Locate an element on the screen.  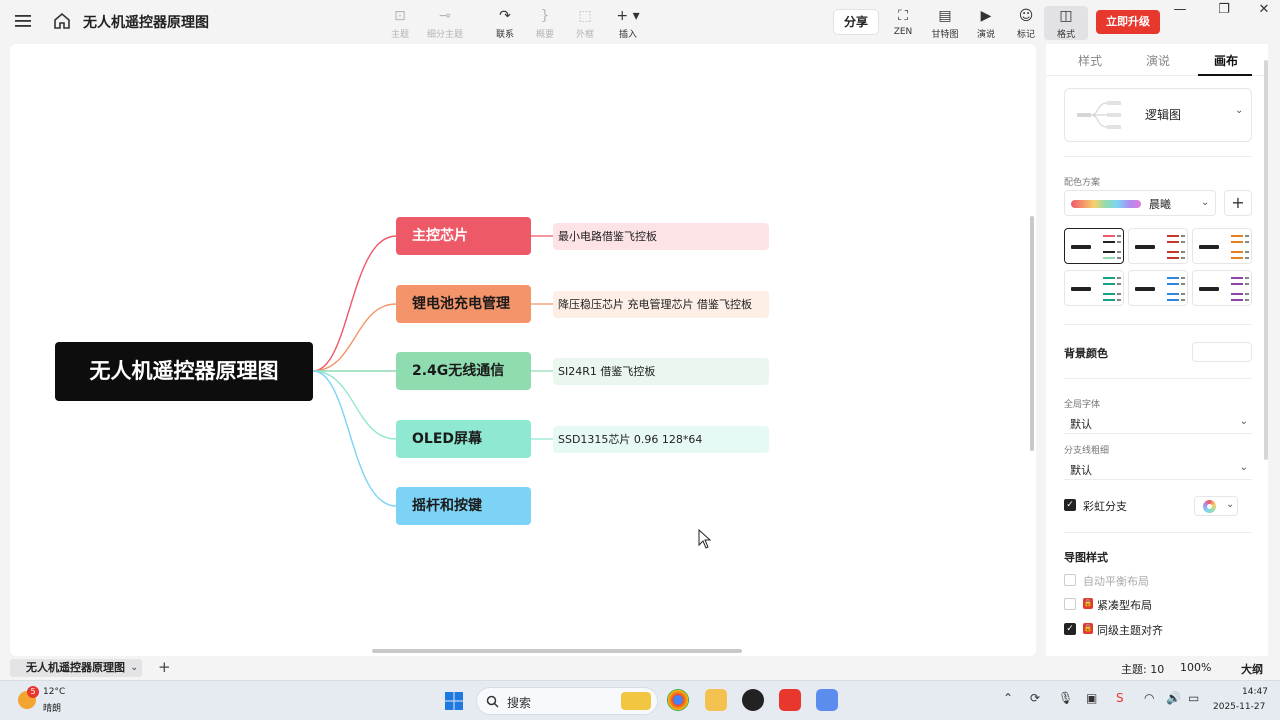
rainbow-color-picker: ⌄ is located at coordinates (1216, 506).